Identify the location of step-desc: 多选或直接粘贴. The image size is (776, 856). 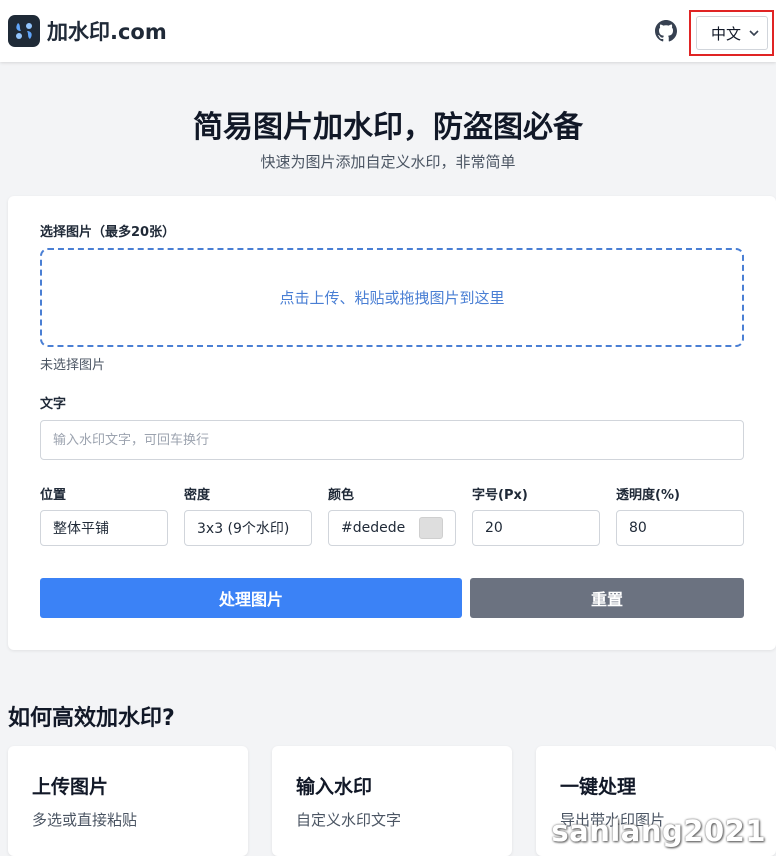
(85, 820).